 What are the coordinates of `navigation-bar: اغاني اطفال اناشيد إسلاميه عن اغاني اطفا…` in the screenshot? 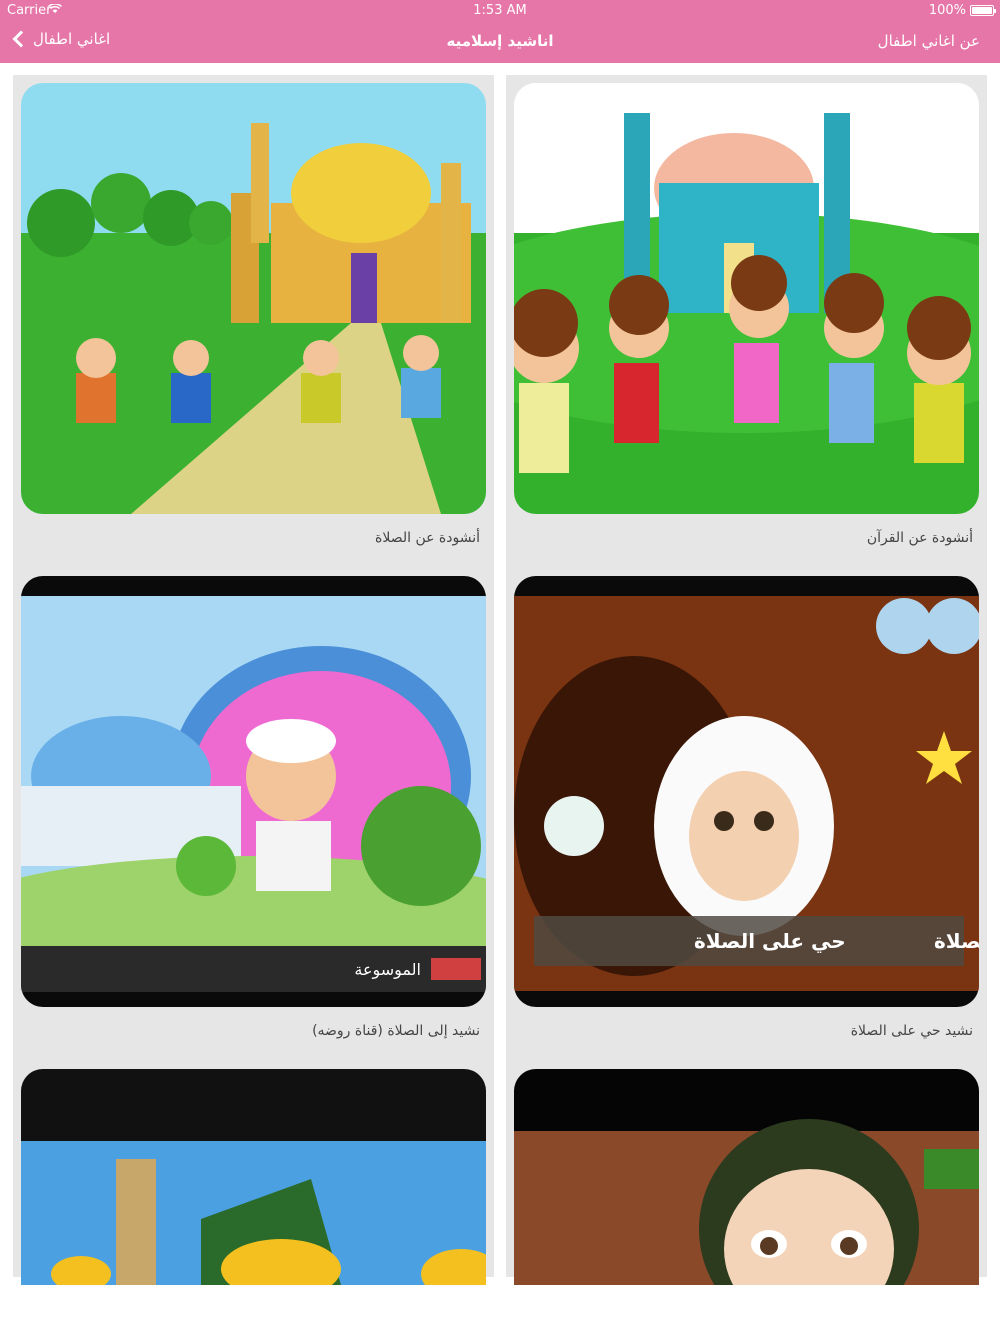 It's located at (500, 42).